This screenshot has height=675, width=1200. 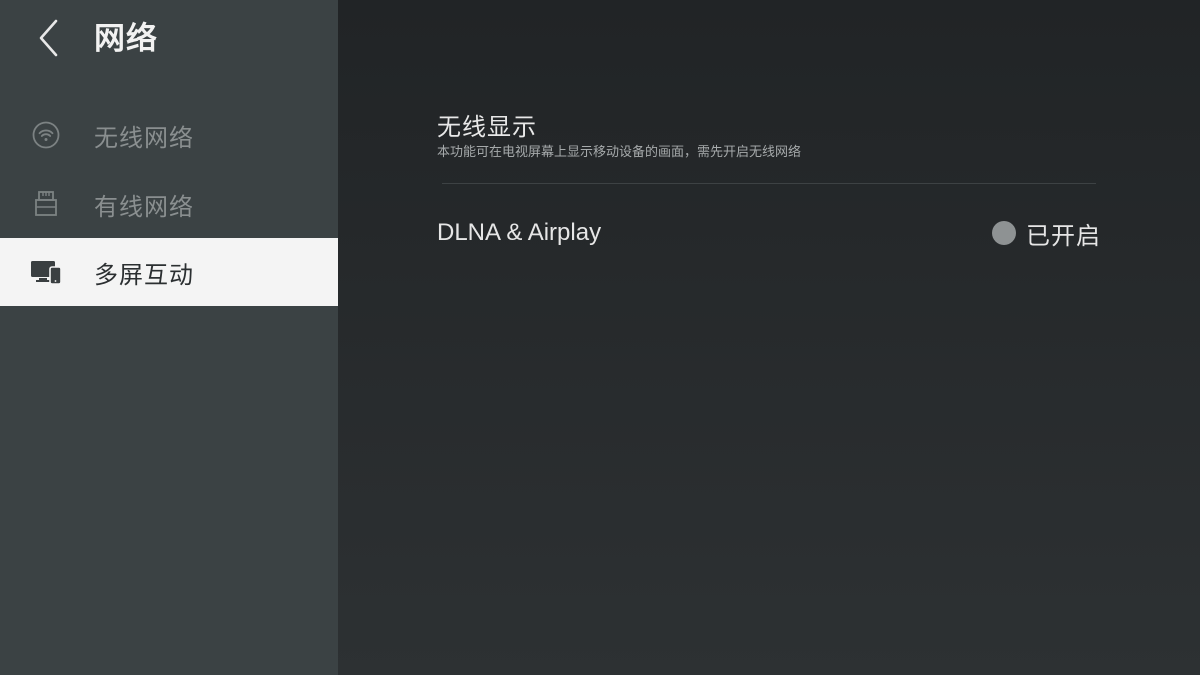 I want to click on sidebar-item-multiscreen: 多屏互动, so click(x=171, y=272).